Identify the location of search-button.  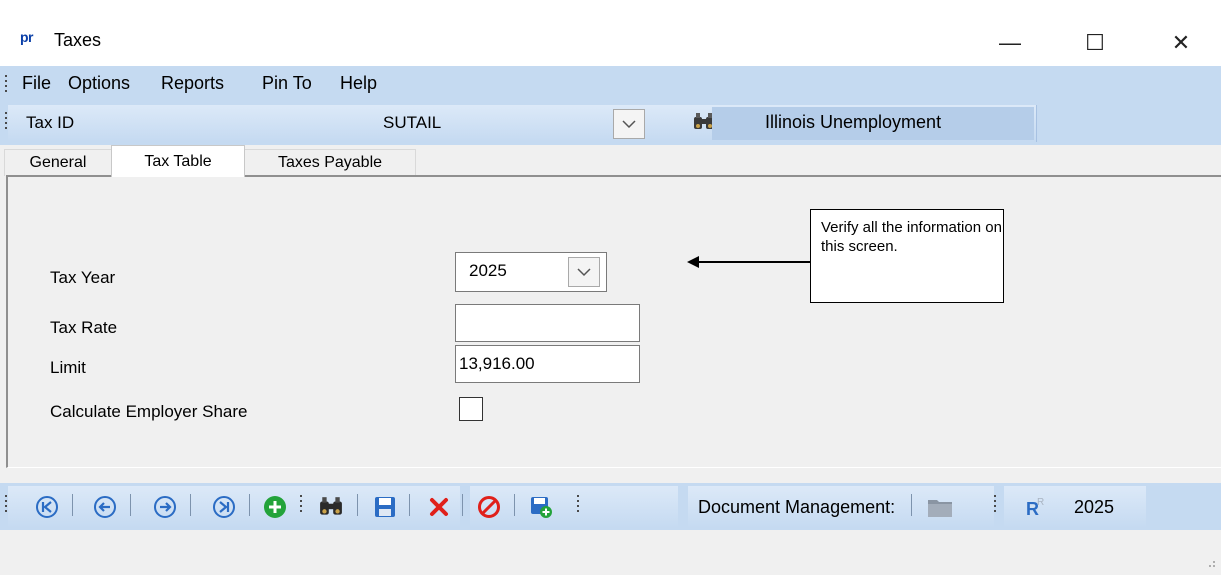
(331, 507).